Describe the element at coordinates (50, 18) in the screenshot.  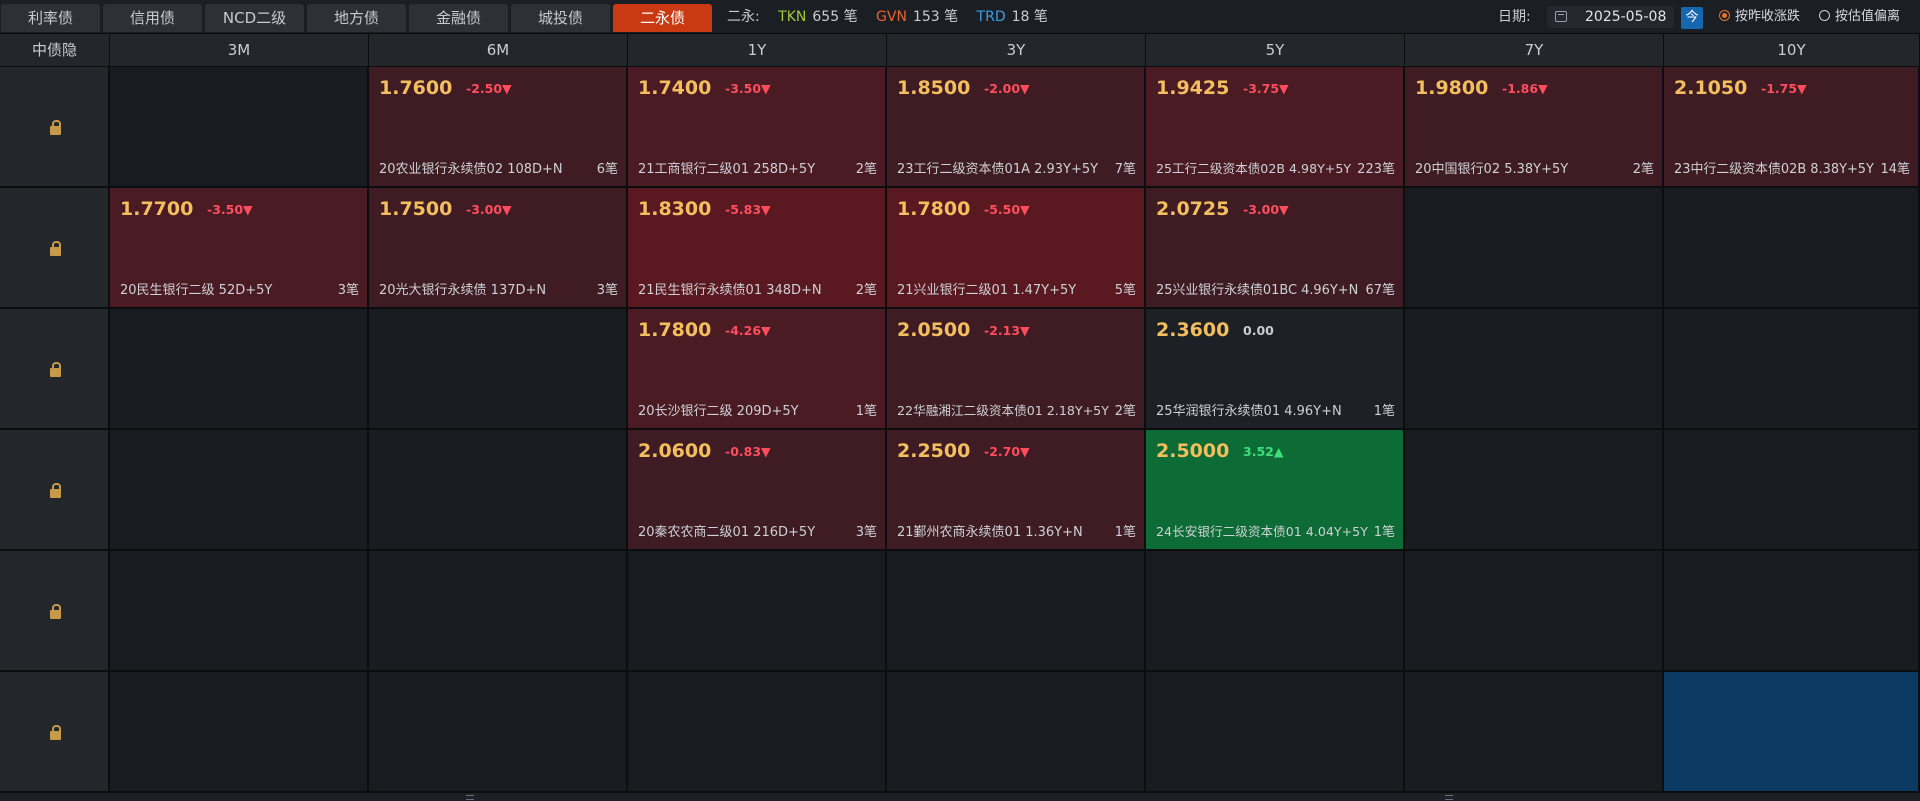
I see `tab-0: 利率债` at that location.